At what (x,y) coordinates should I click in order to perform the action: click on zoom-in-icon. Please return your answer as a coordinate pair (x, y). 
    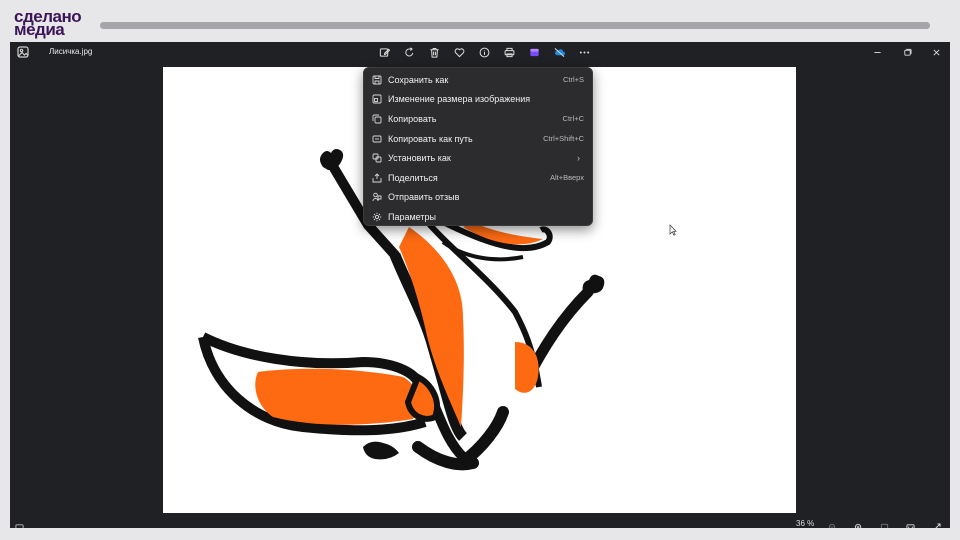
    Looking at the image, I should click on (858, 525).